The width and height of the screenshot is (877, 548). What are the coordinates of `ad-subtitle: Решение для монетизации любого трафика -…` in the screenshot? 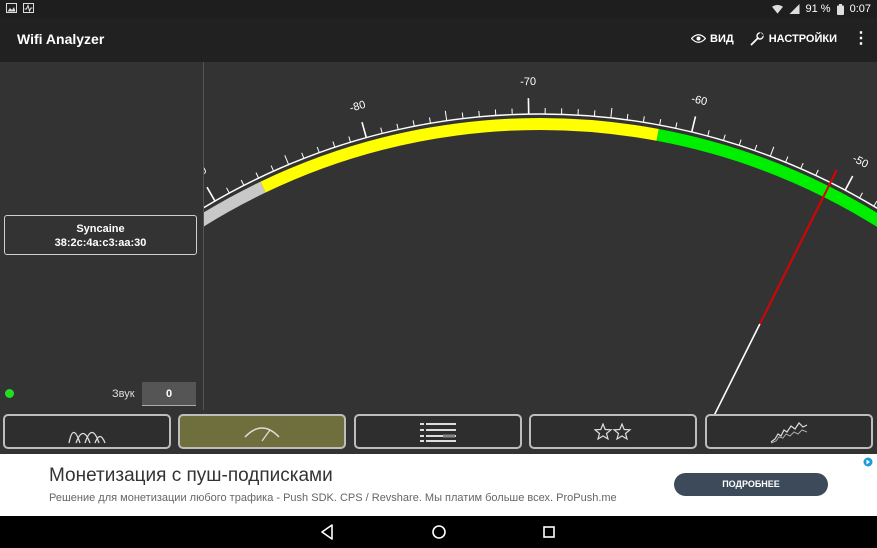 It's located at (333, 498).